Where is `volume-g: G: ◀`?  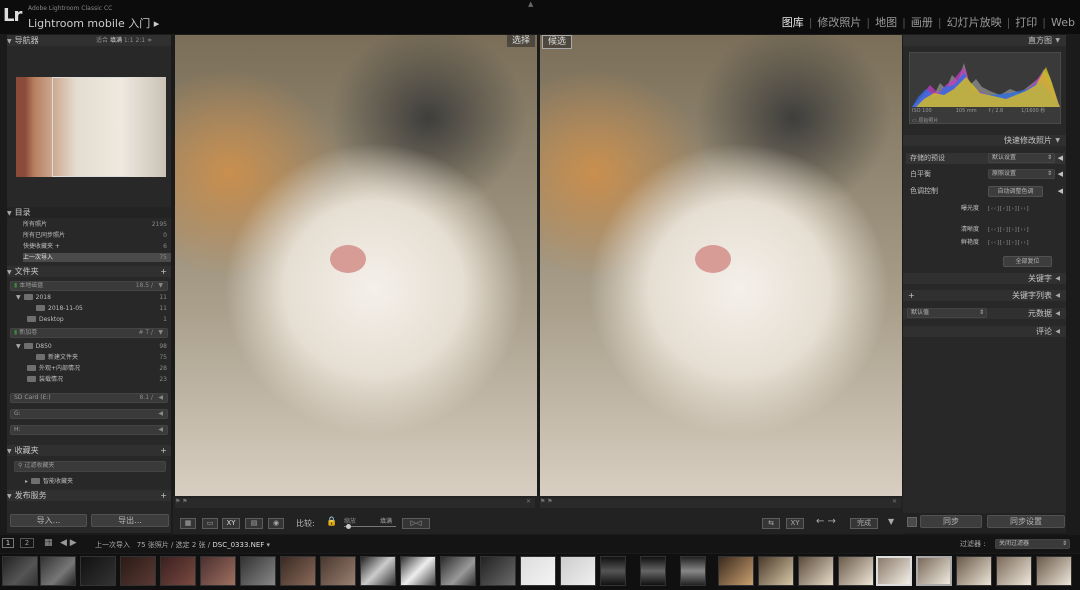
volume-g: G: ◀ is located at coordinates (89, 414).